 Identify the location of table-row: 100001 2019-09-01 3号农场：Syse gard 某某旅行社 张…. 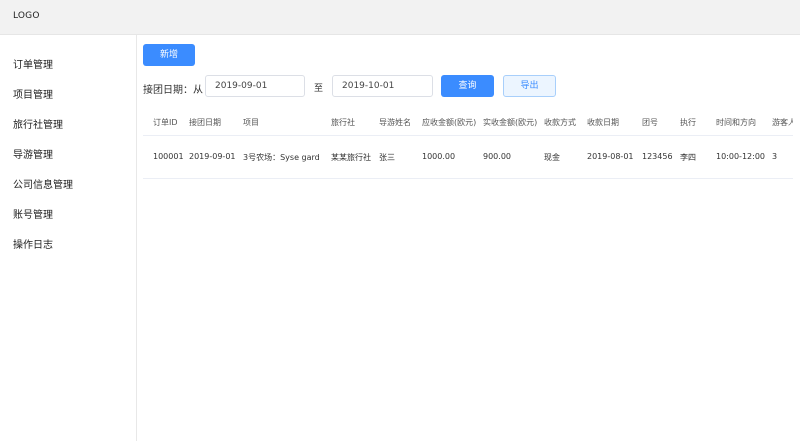
(468, 157).